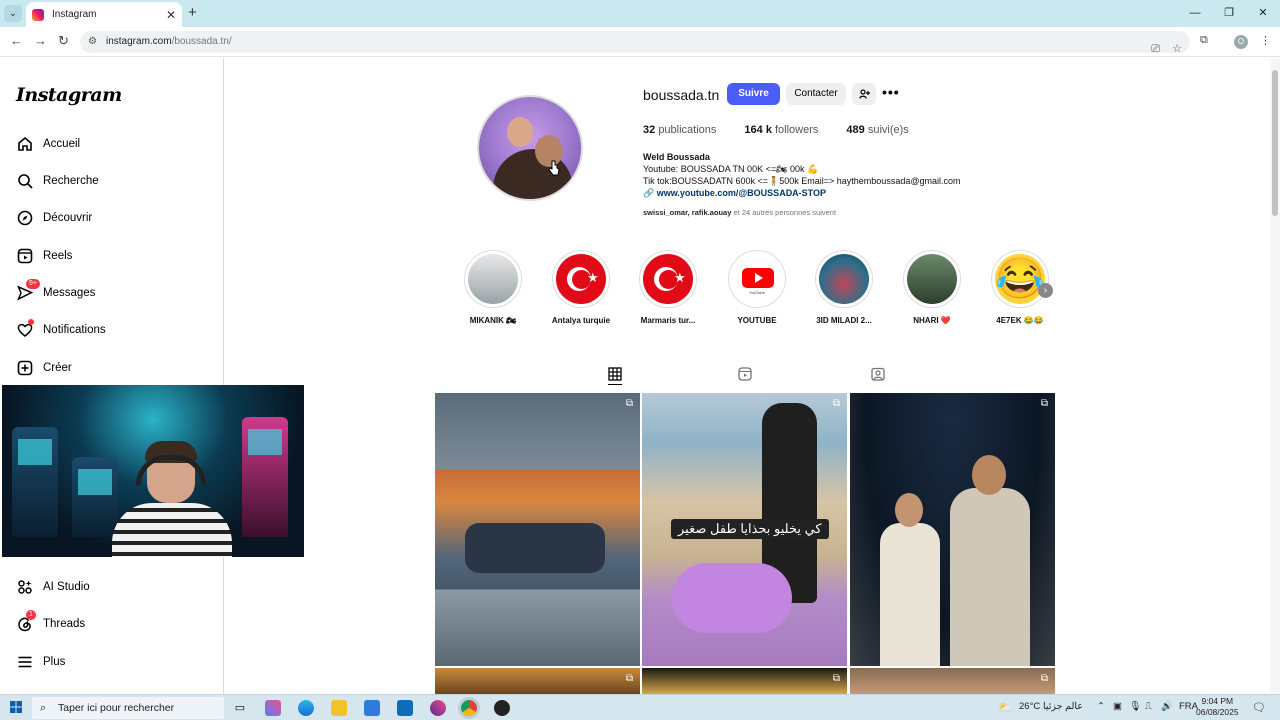 This screenshot has height=720, width=1280. I want to click on bookmark-star-icon: ☆, so click(1177, 49).